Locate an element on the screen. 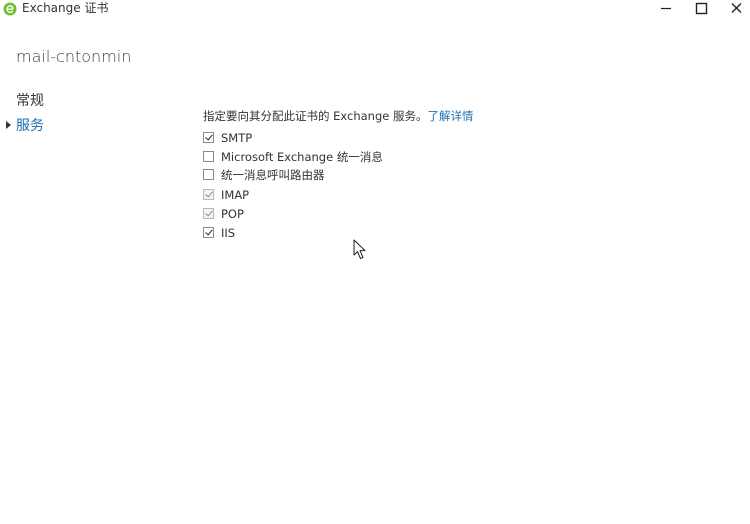 This screenshot has width=750, height=524. nav-item-services: 服务 is located at coordinates (30, 126).